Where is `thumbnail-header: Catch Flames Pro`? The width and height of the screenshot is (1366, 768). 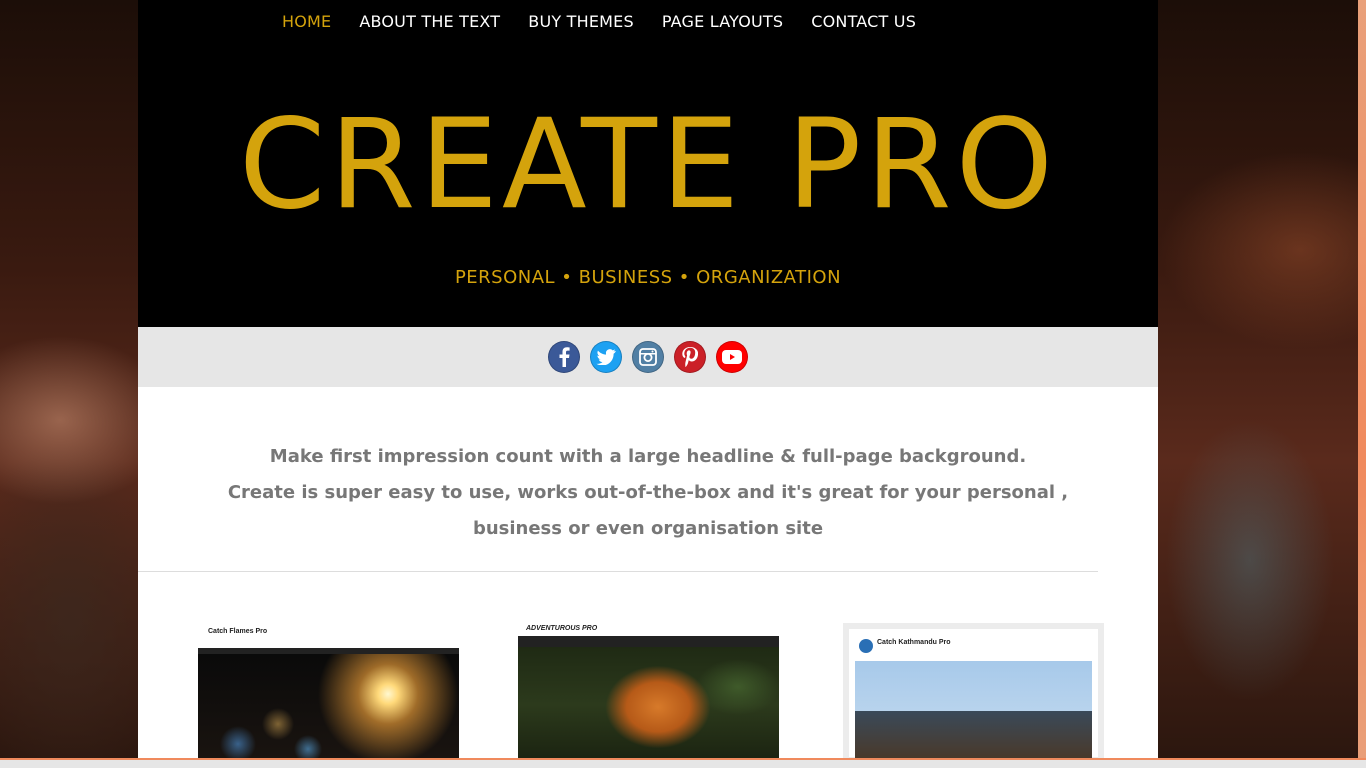
thumbnail-header: Catch Flames Pro is located at coordinates (328, 635).